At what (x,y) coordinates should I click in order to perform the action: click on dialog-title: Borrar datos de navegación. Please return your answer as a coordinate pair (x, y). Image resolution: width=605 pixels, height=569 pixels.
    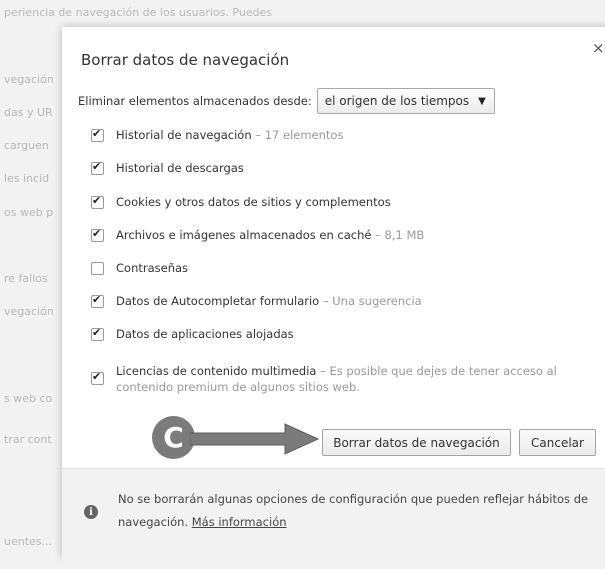
    Looking at the image, I should click on (185, 60).